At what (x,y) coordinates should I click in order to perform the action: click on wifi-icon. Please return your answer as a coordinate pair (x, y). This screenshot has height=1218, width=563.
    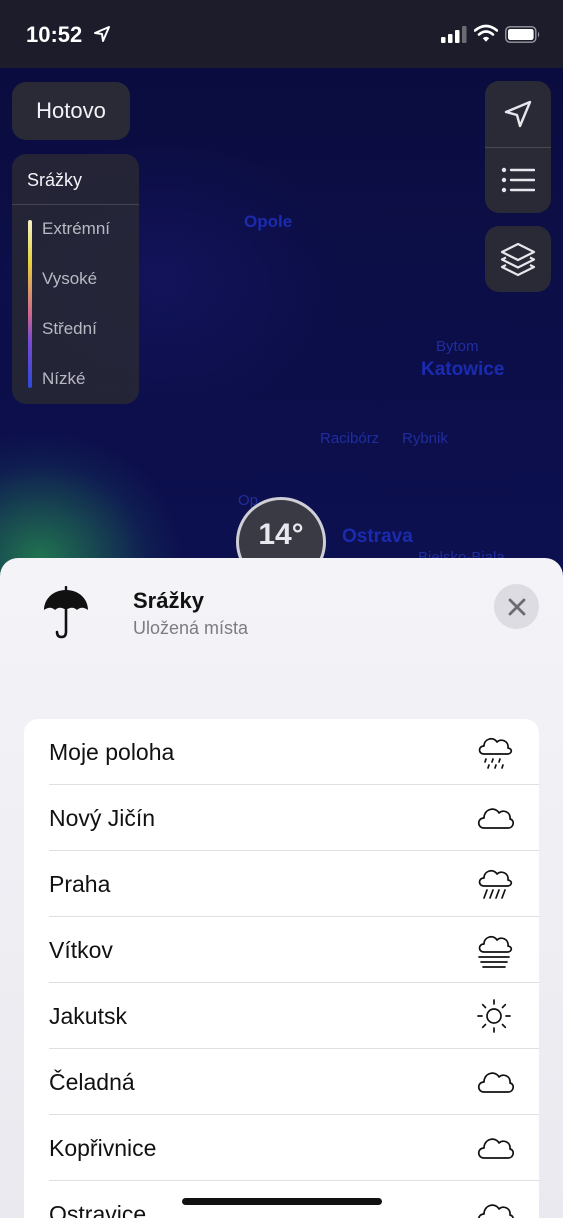
    Looking at the image, I should click on (486, 33).